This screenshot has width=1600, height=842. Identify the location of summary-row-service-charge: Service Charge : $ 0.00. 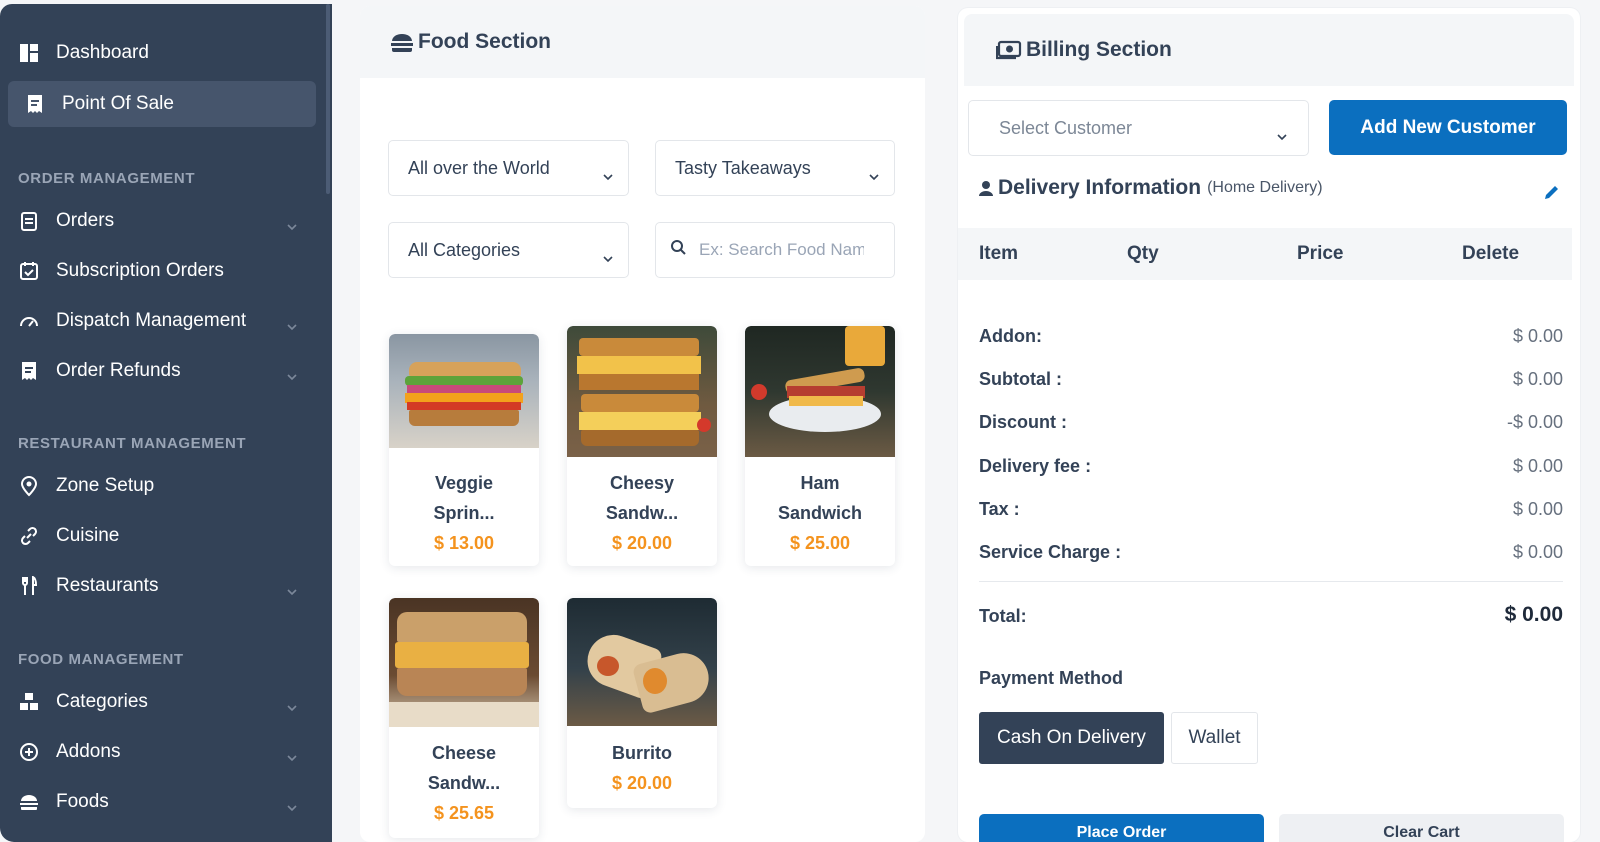
(1271, 557).